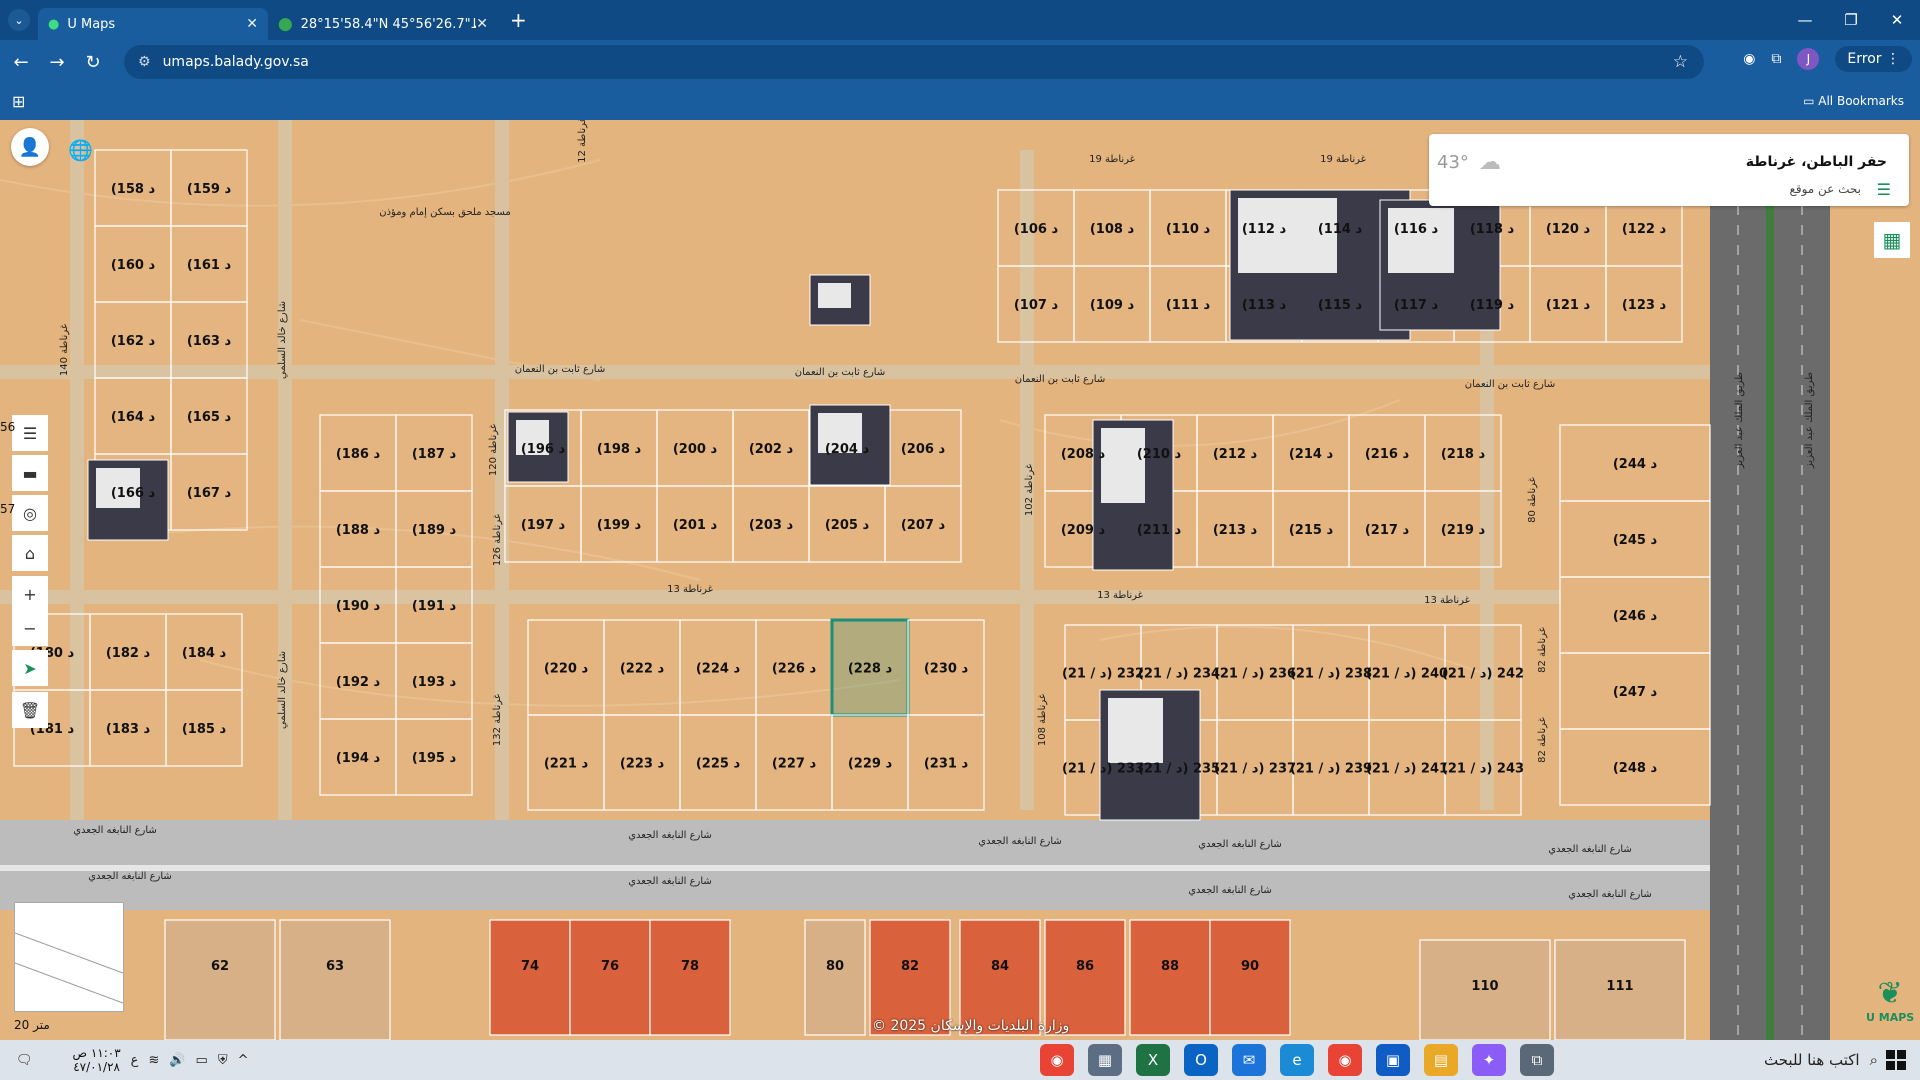 Image resolution: width=1920 pixels, height=1080 pixels. Describe the element at coordinates (1884, 189) in the screenshot. I see `menu-icon: ☰` at that location.